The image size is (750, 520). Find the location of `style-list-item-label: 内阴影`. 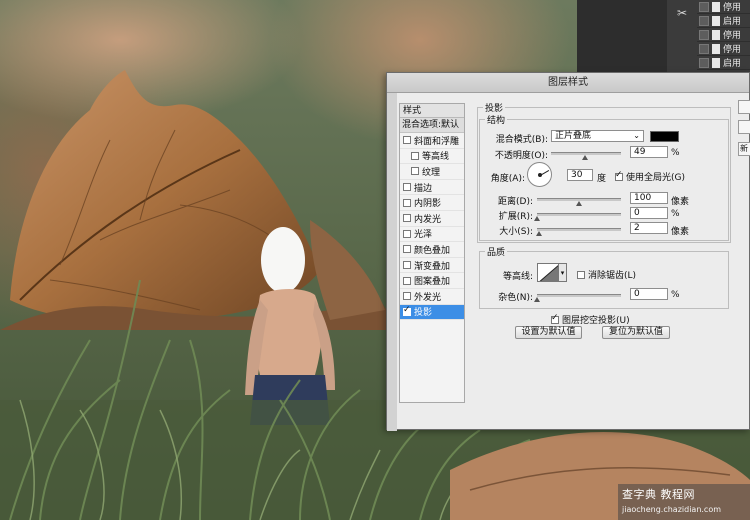

style-list-item-label: 内阴影 is located at coordinates (428, 204).